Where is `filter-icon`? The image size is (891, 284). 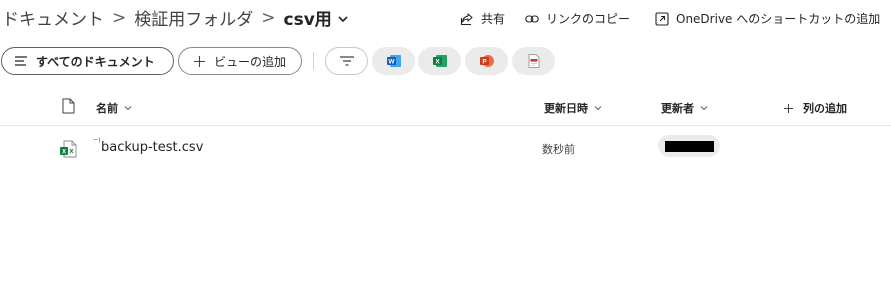
filter-icon is located at coordinates (346, 61).